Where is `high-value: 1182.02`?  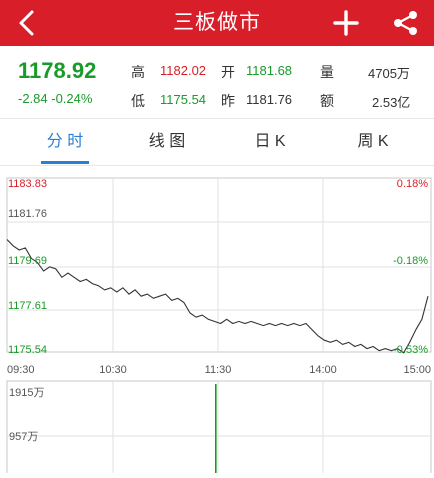
high-value: 1182.02 is located at coordinates (183, 70).